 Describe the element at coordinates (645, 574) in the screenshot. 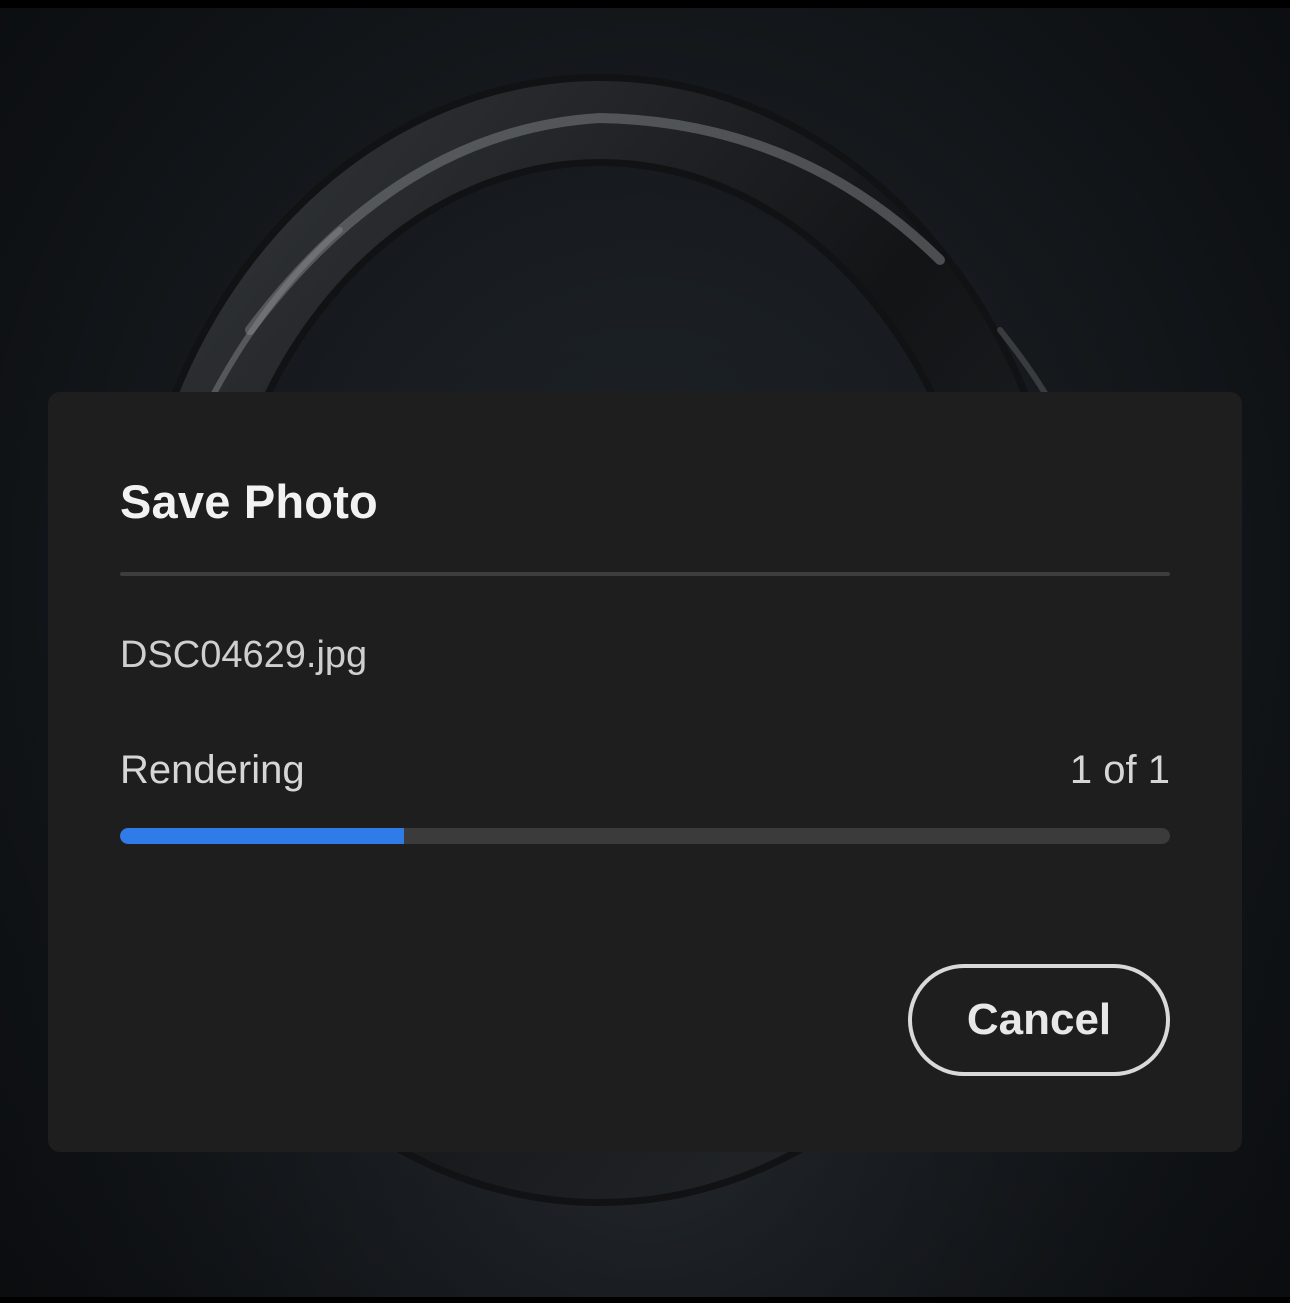

I see `title-divider` at that location.